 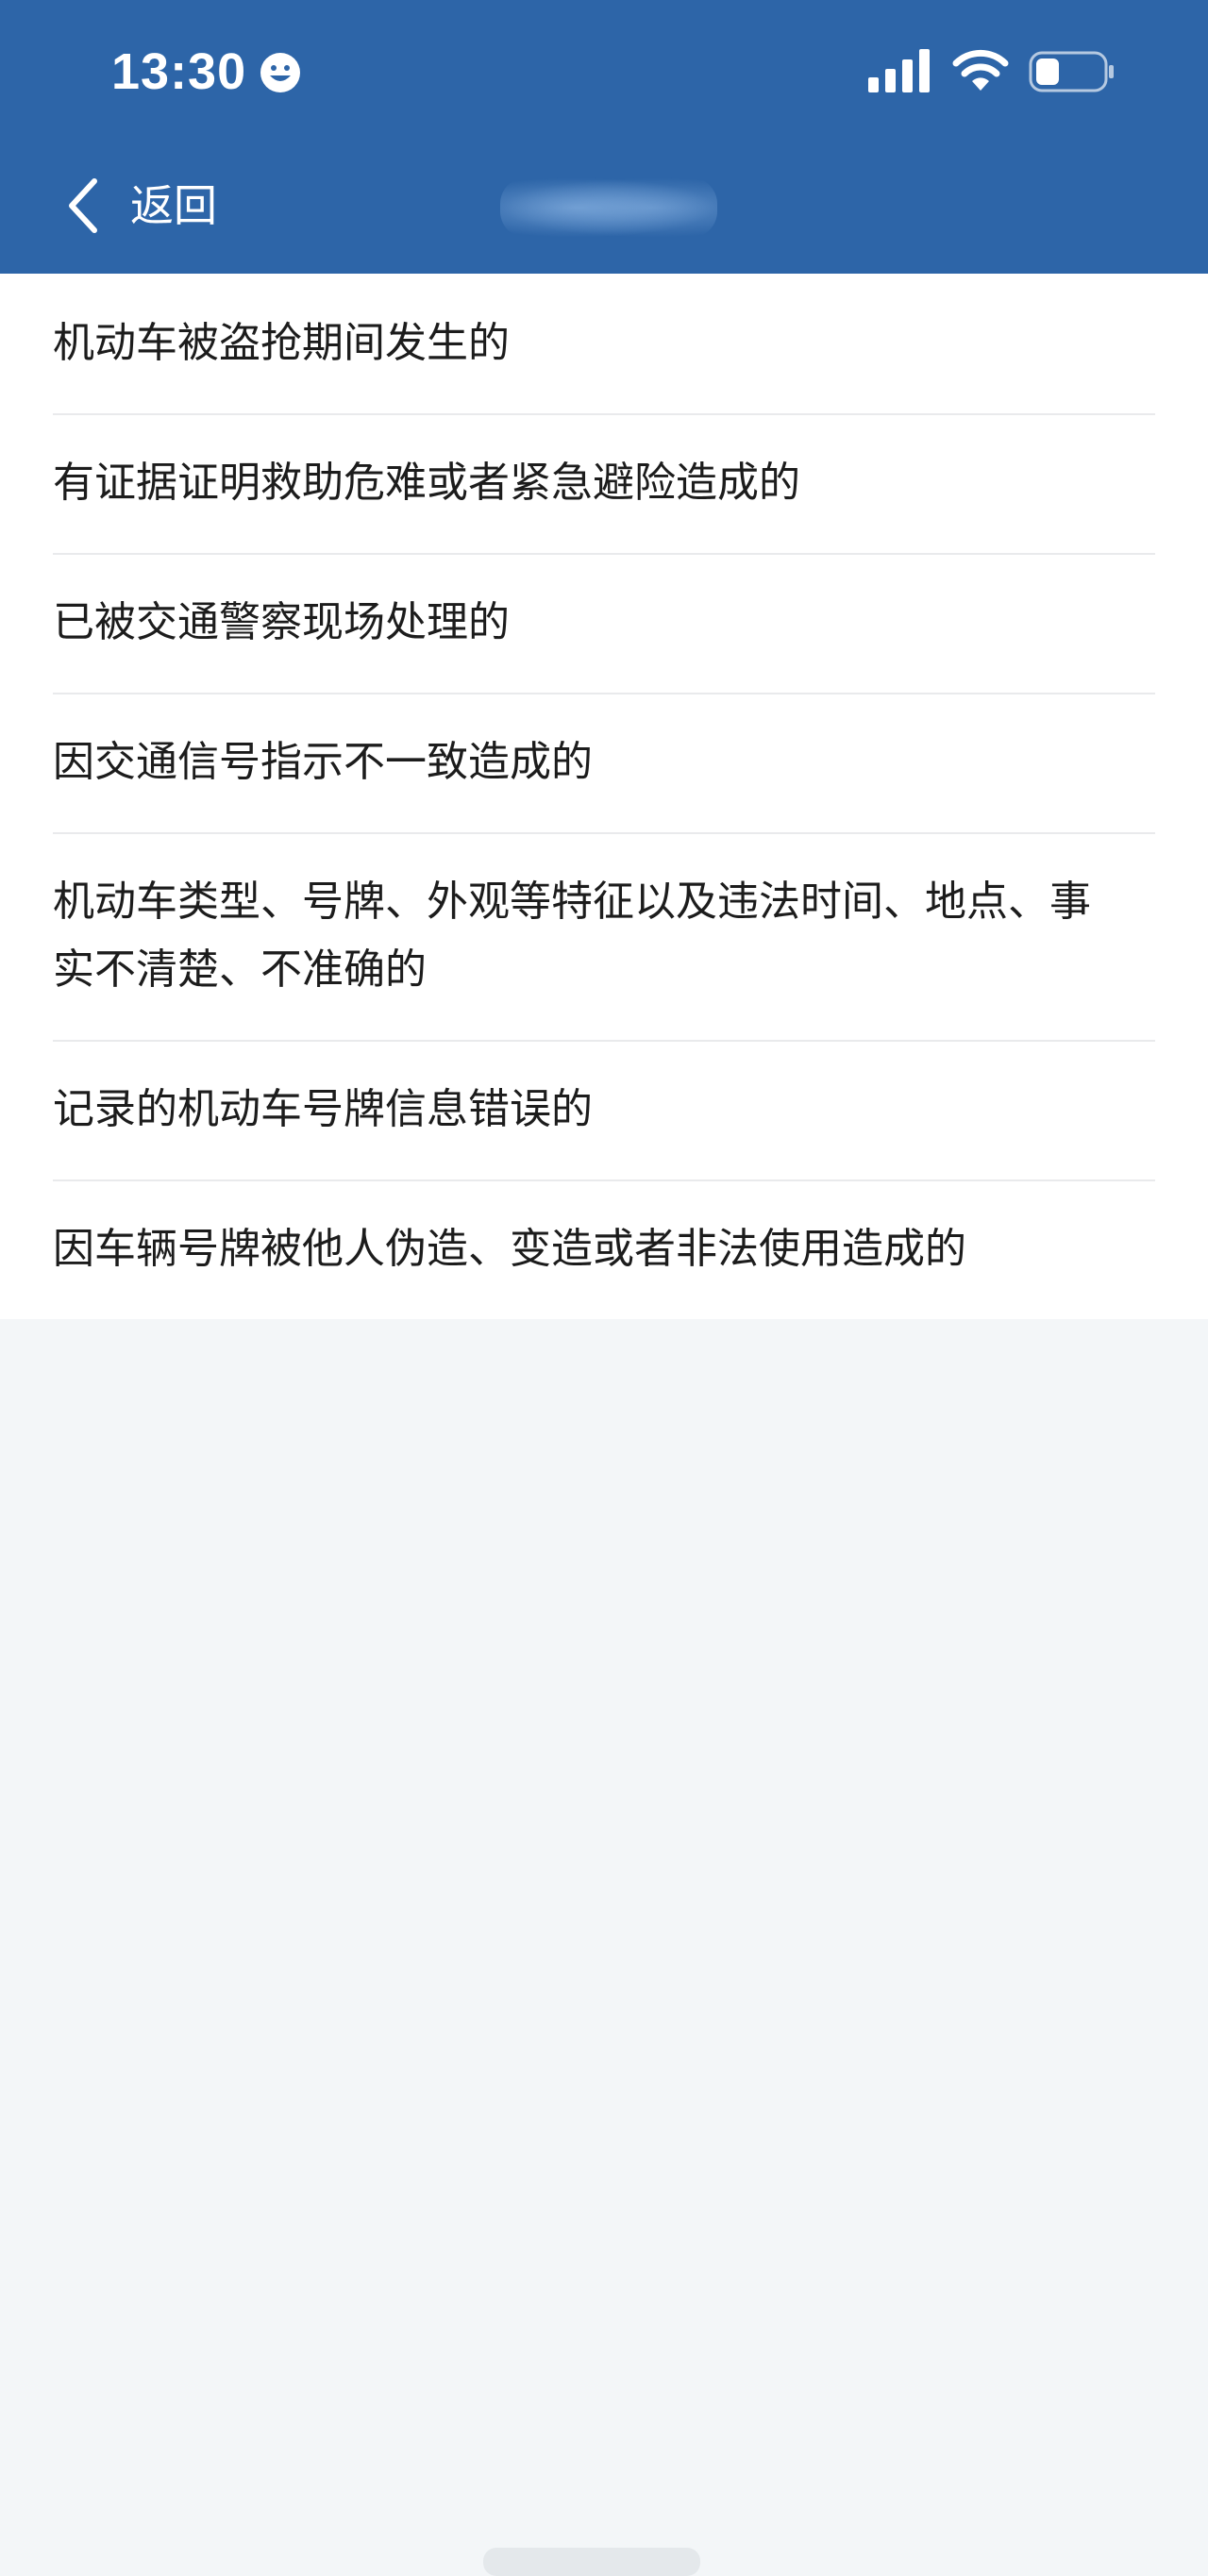 I want to click on list-item: 因车辆号牌被他人伪造、变造或者非法使用造成的, so click(x=604, y=1249).